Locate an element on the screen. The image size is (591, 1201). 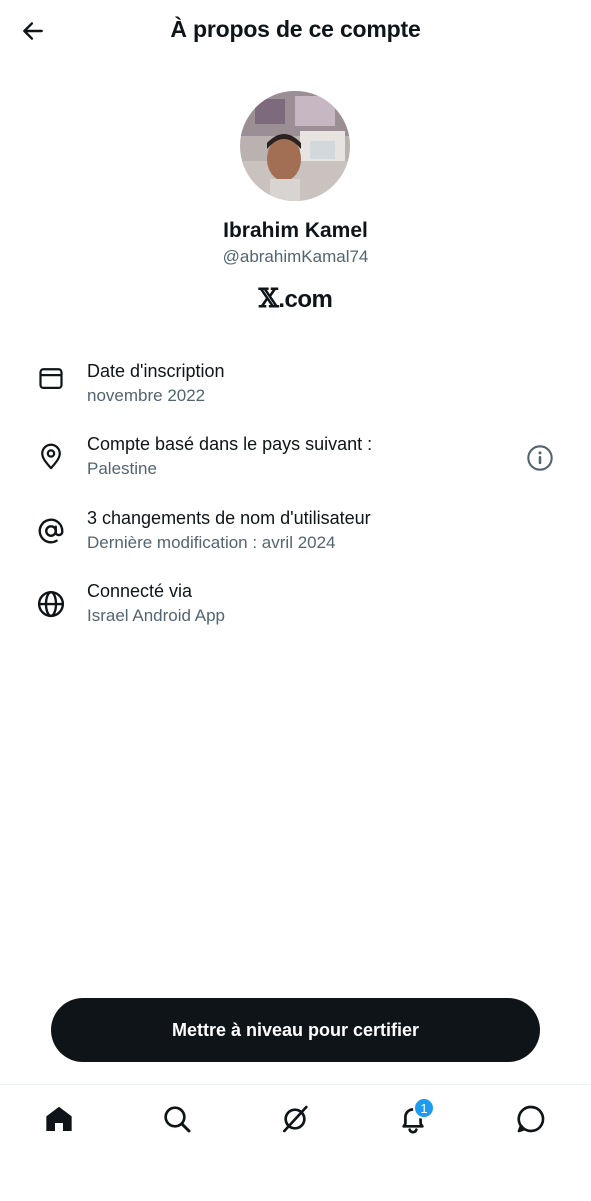
detail-label: Compte basé dans le pays suivant : is located at coordinates (230, 444).